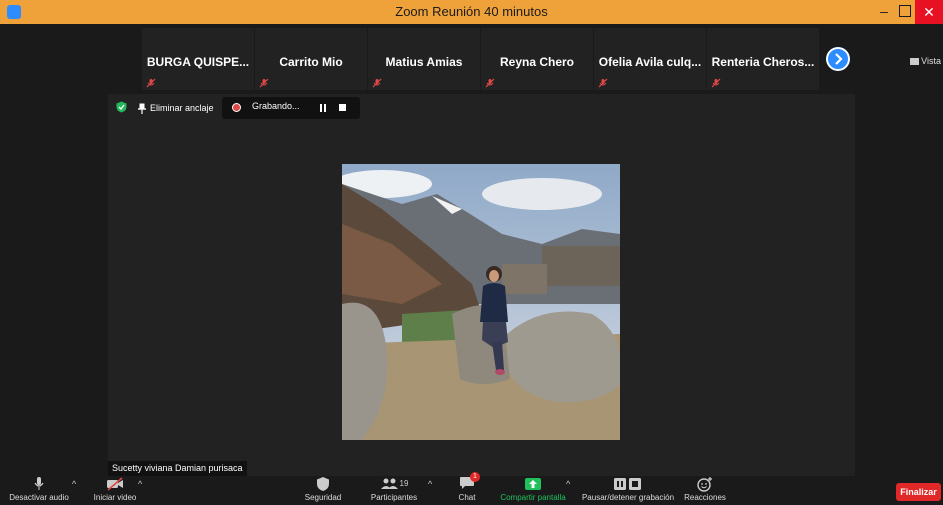 Image resolution: width=943 pixels, height=505 pixels. I want to click on maximize-button, so click(905, 11).